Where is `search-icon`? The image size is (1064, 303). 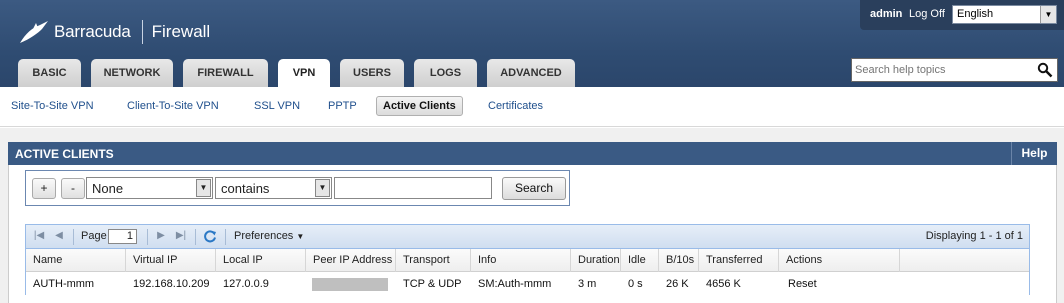
search-icon is located at coordinates (1045, 70).